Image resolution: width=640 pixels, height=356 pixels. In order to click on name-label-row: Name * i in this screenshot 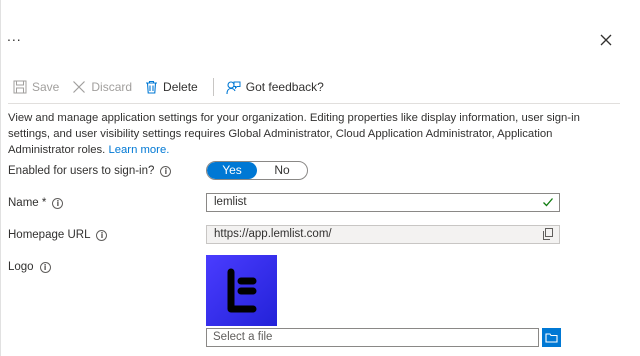, I will do `click(36, 203)`.